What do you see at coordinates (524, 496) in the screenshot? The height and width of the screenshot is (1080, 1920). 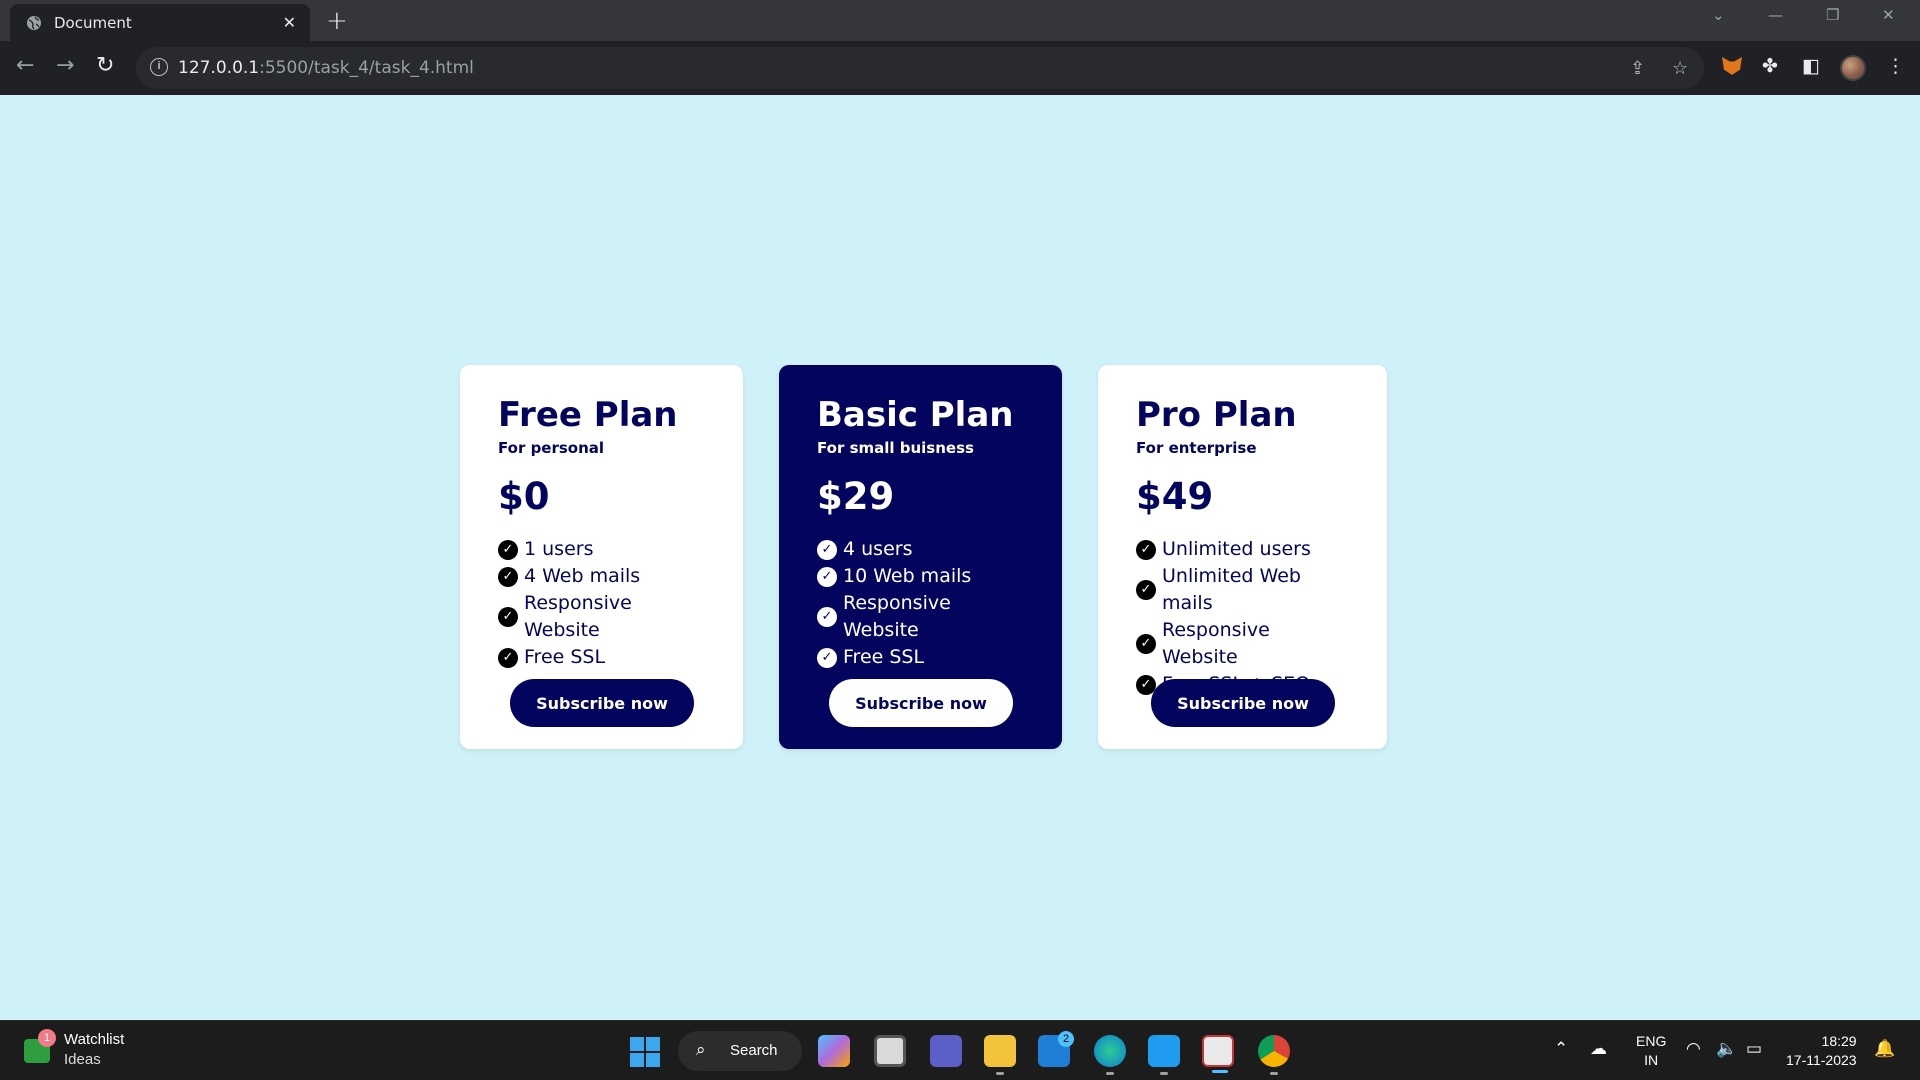 I see `plan-price: $0` at bounding box center [524, 496].